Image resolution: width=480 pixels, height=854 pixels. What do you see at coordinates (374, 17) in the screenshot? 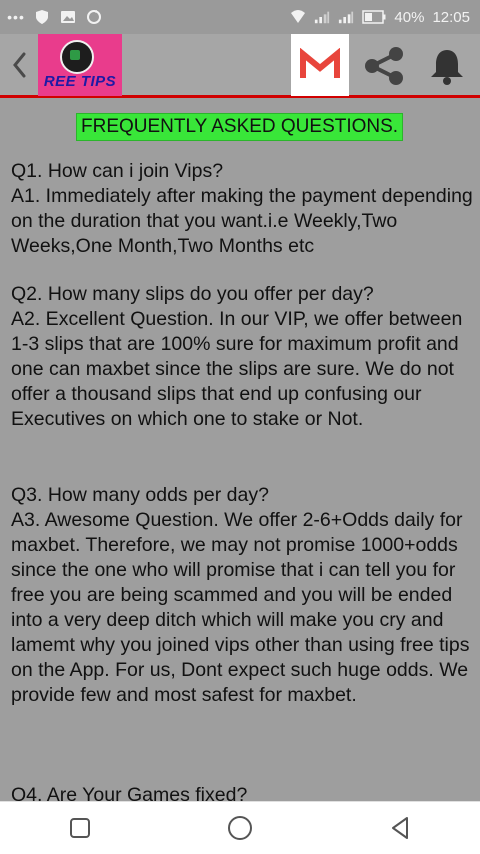
I see `battery-icon` at bounding box center [374, 17].